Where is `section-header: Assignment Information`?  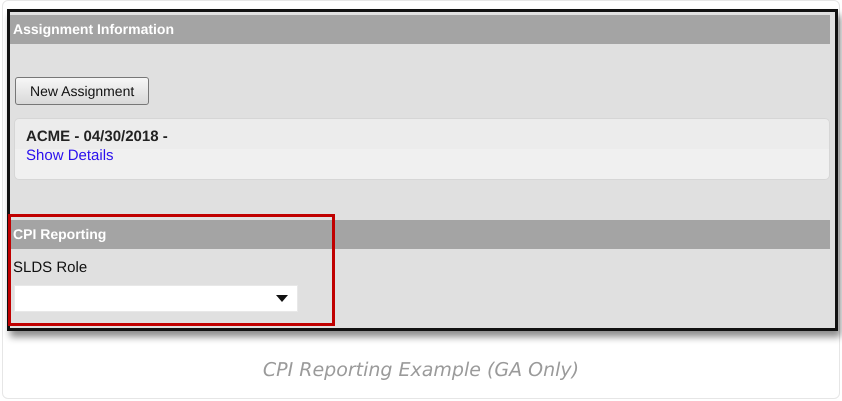
section-header: Assignment Information is located at coordinates (420, 29).